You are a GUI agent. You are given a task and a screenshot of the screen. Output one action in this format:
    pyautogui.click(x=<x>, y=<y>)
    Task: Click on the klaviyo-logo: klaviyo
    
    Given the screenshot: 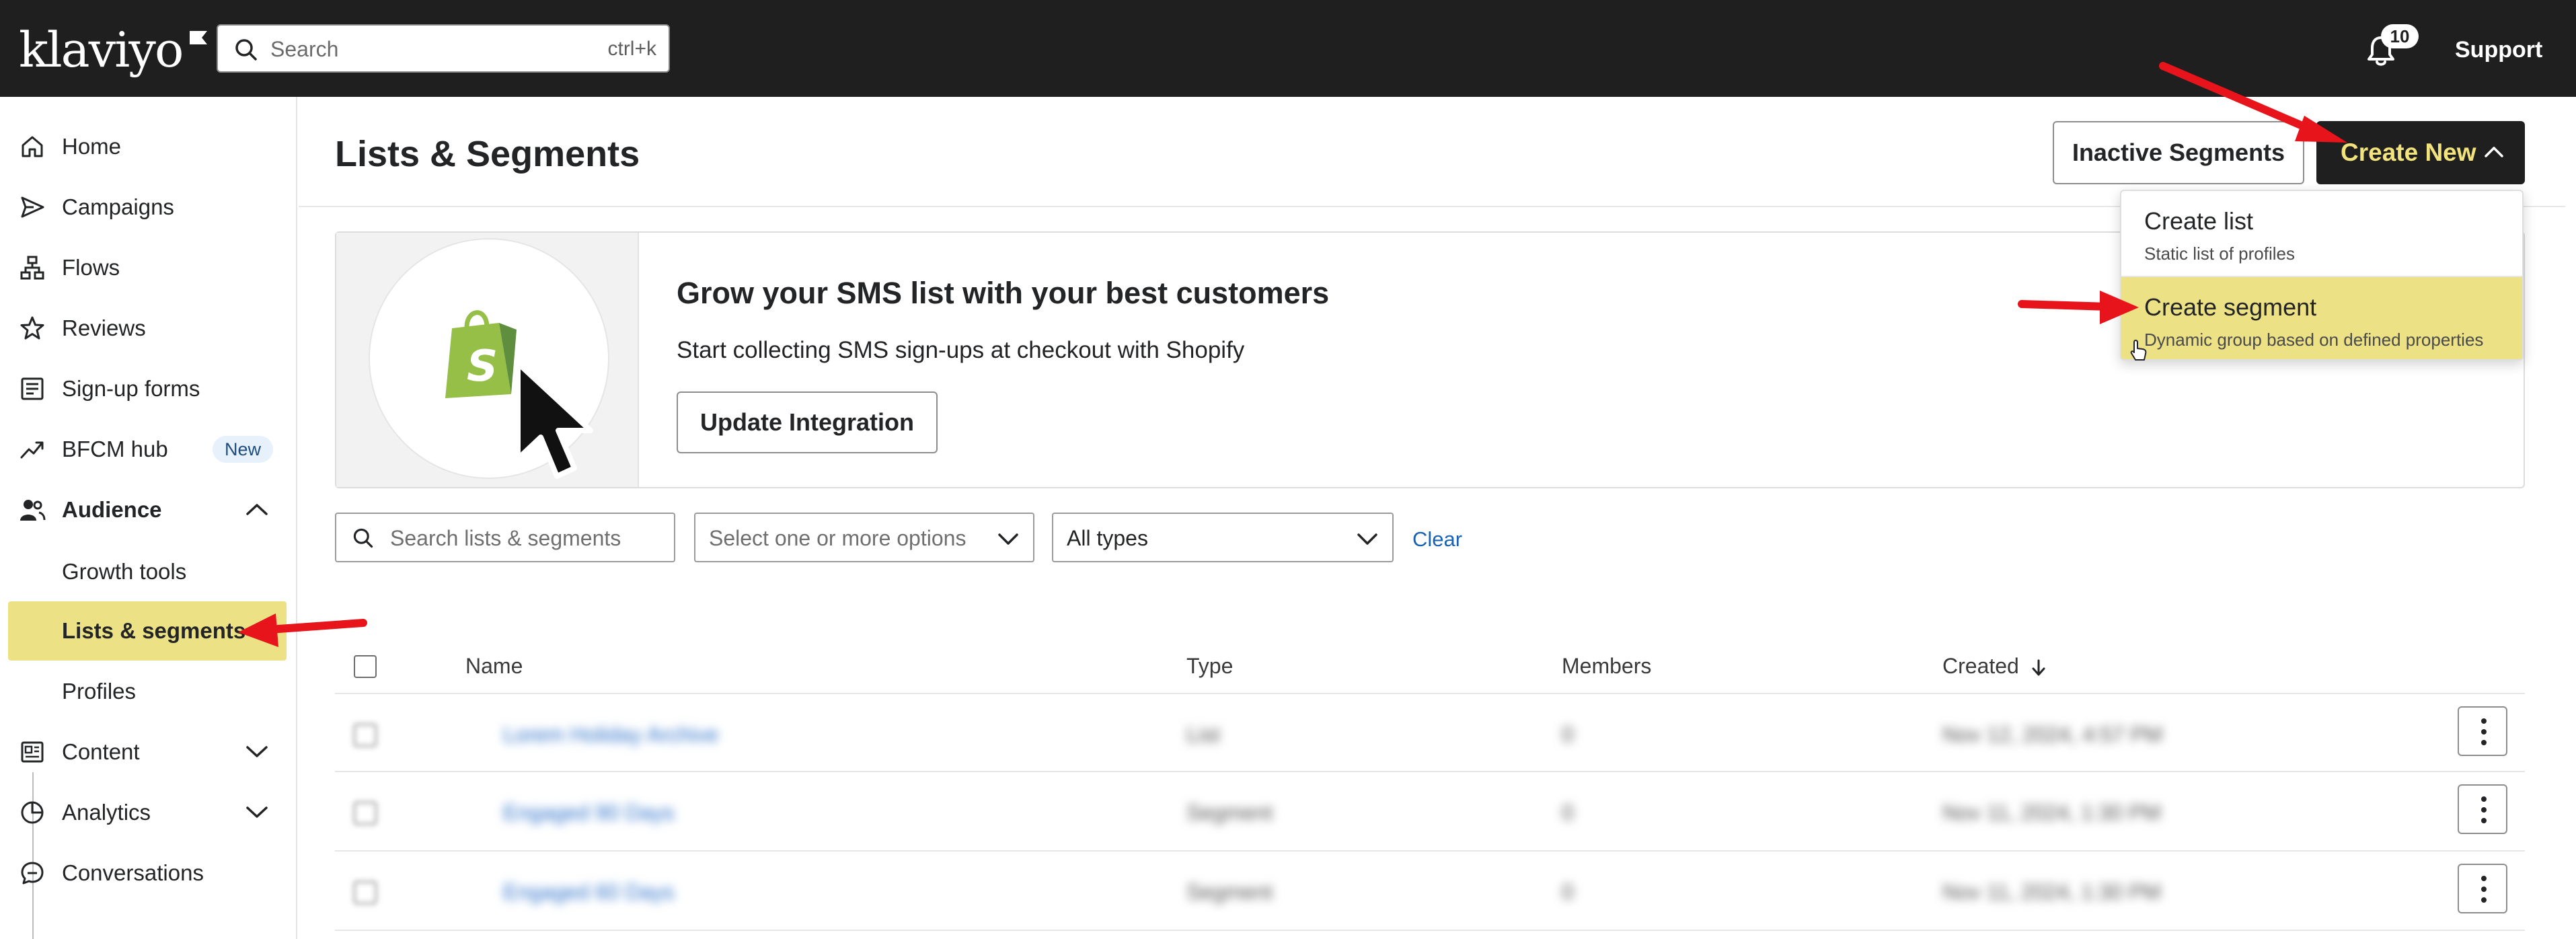 What is the action you would take?
    pyautogui.click(x=114, y=49)
    